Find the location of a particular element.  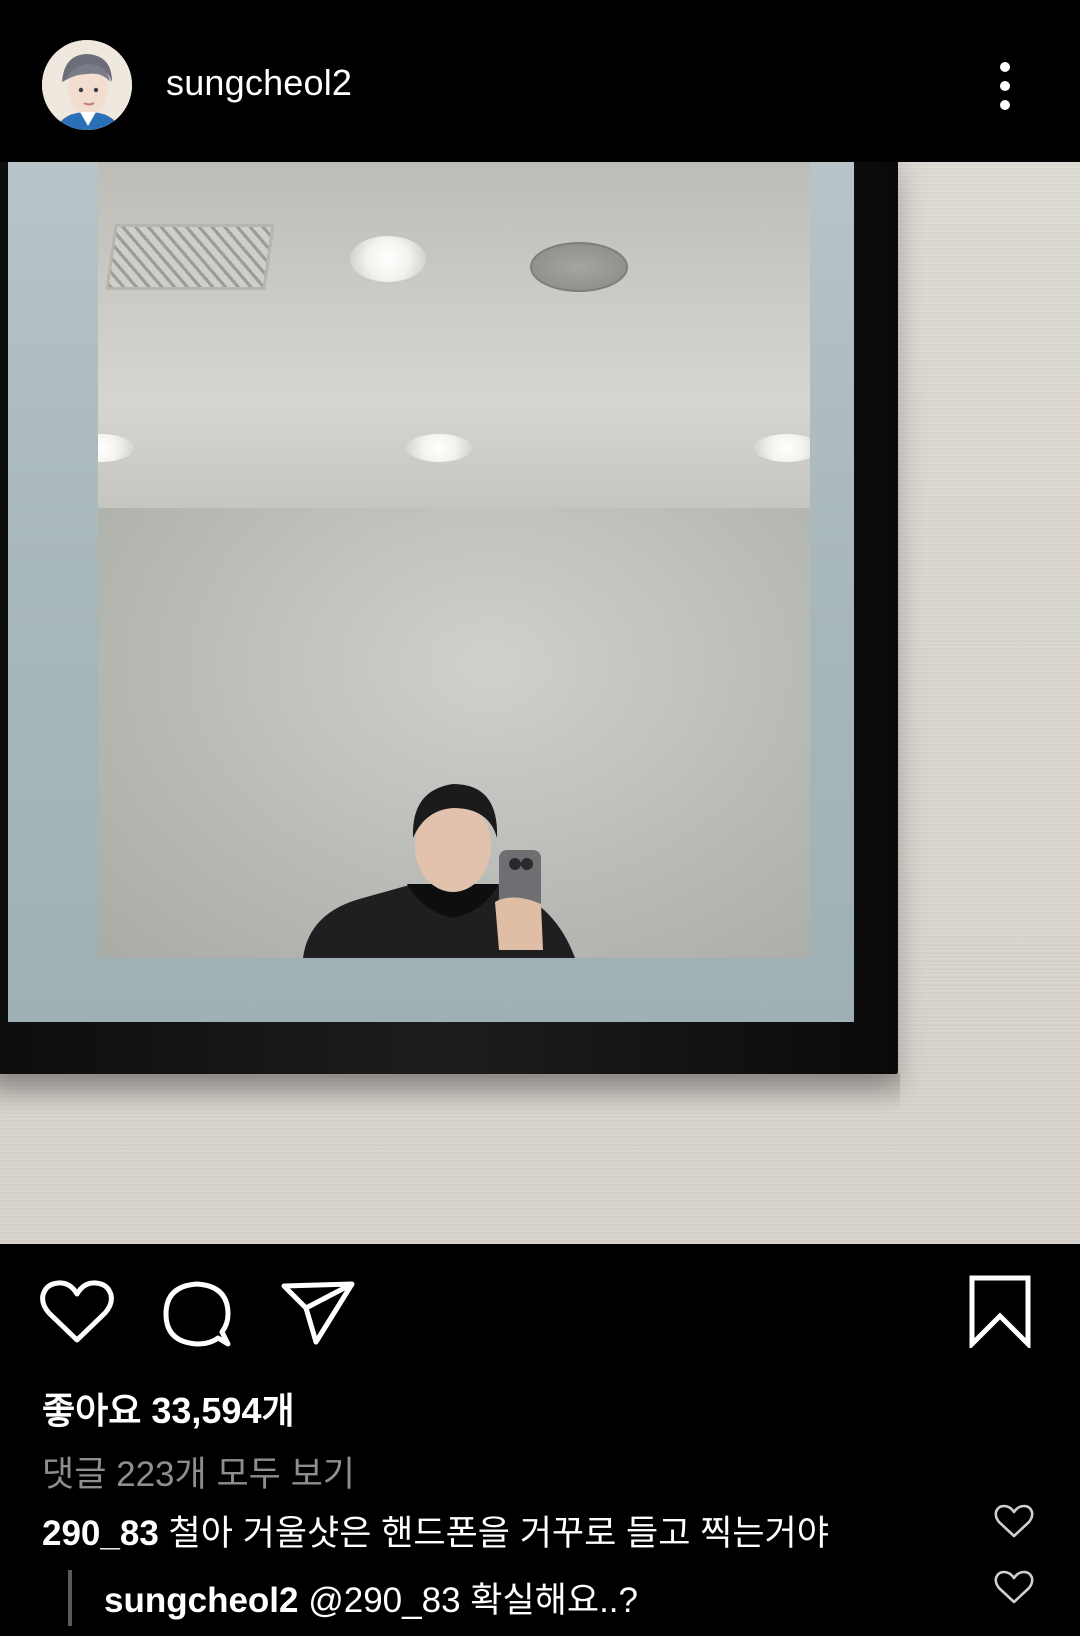

comment-text: 철아 거울샷은 핸드폰을 거꾸로 들고 찍는거야 is located at coordinates (498, 1533).